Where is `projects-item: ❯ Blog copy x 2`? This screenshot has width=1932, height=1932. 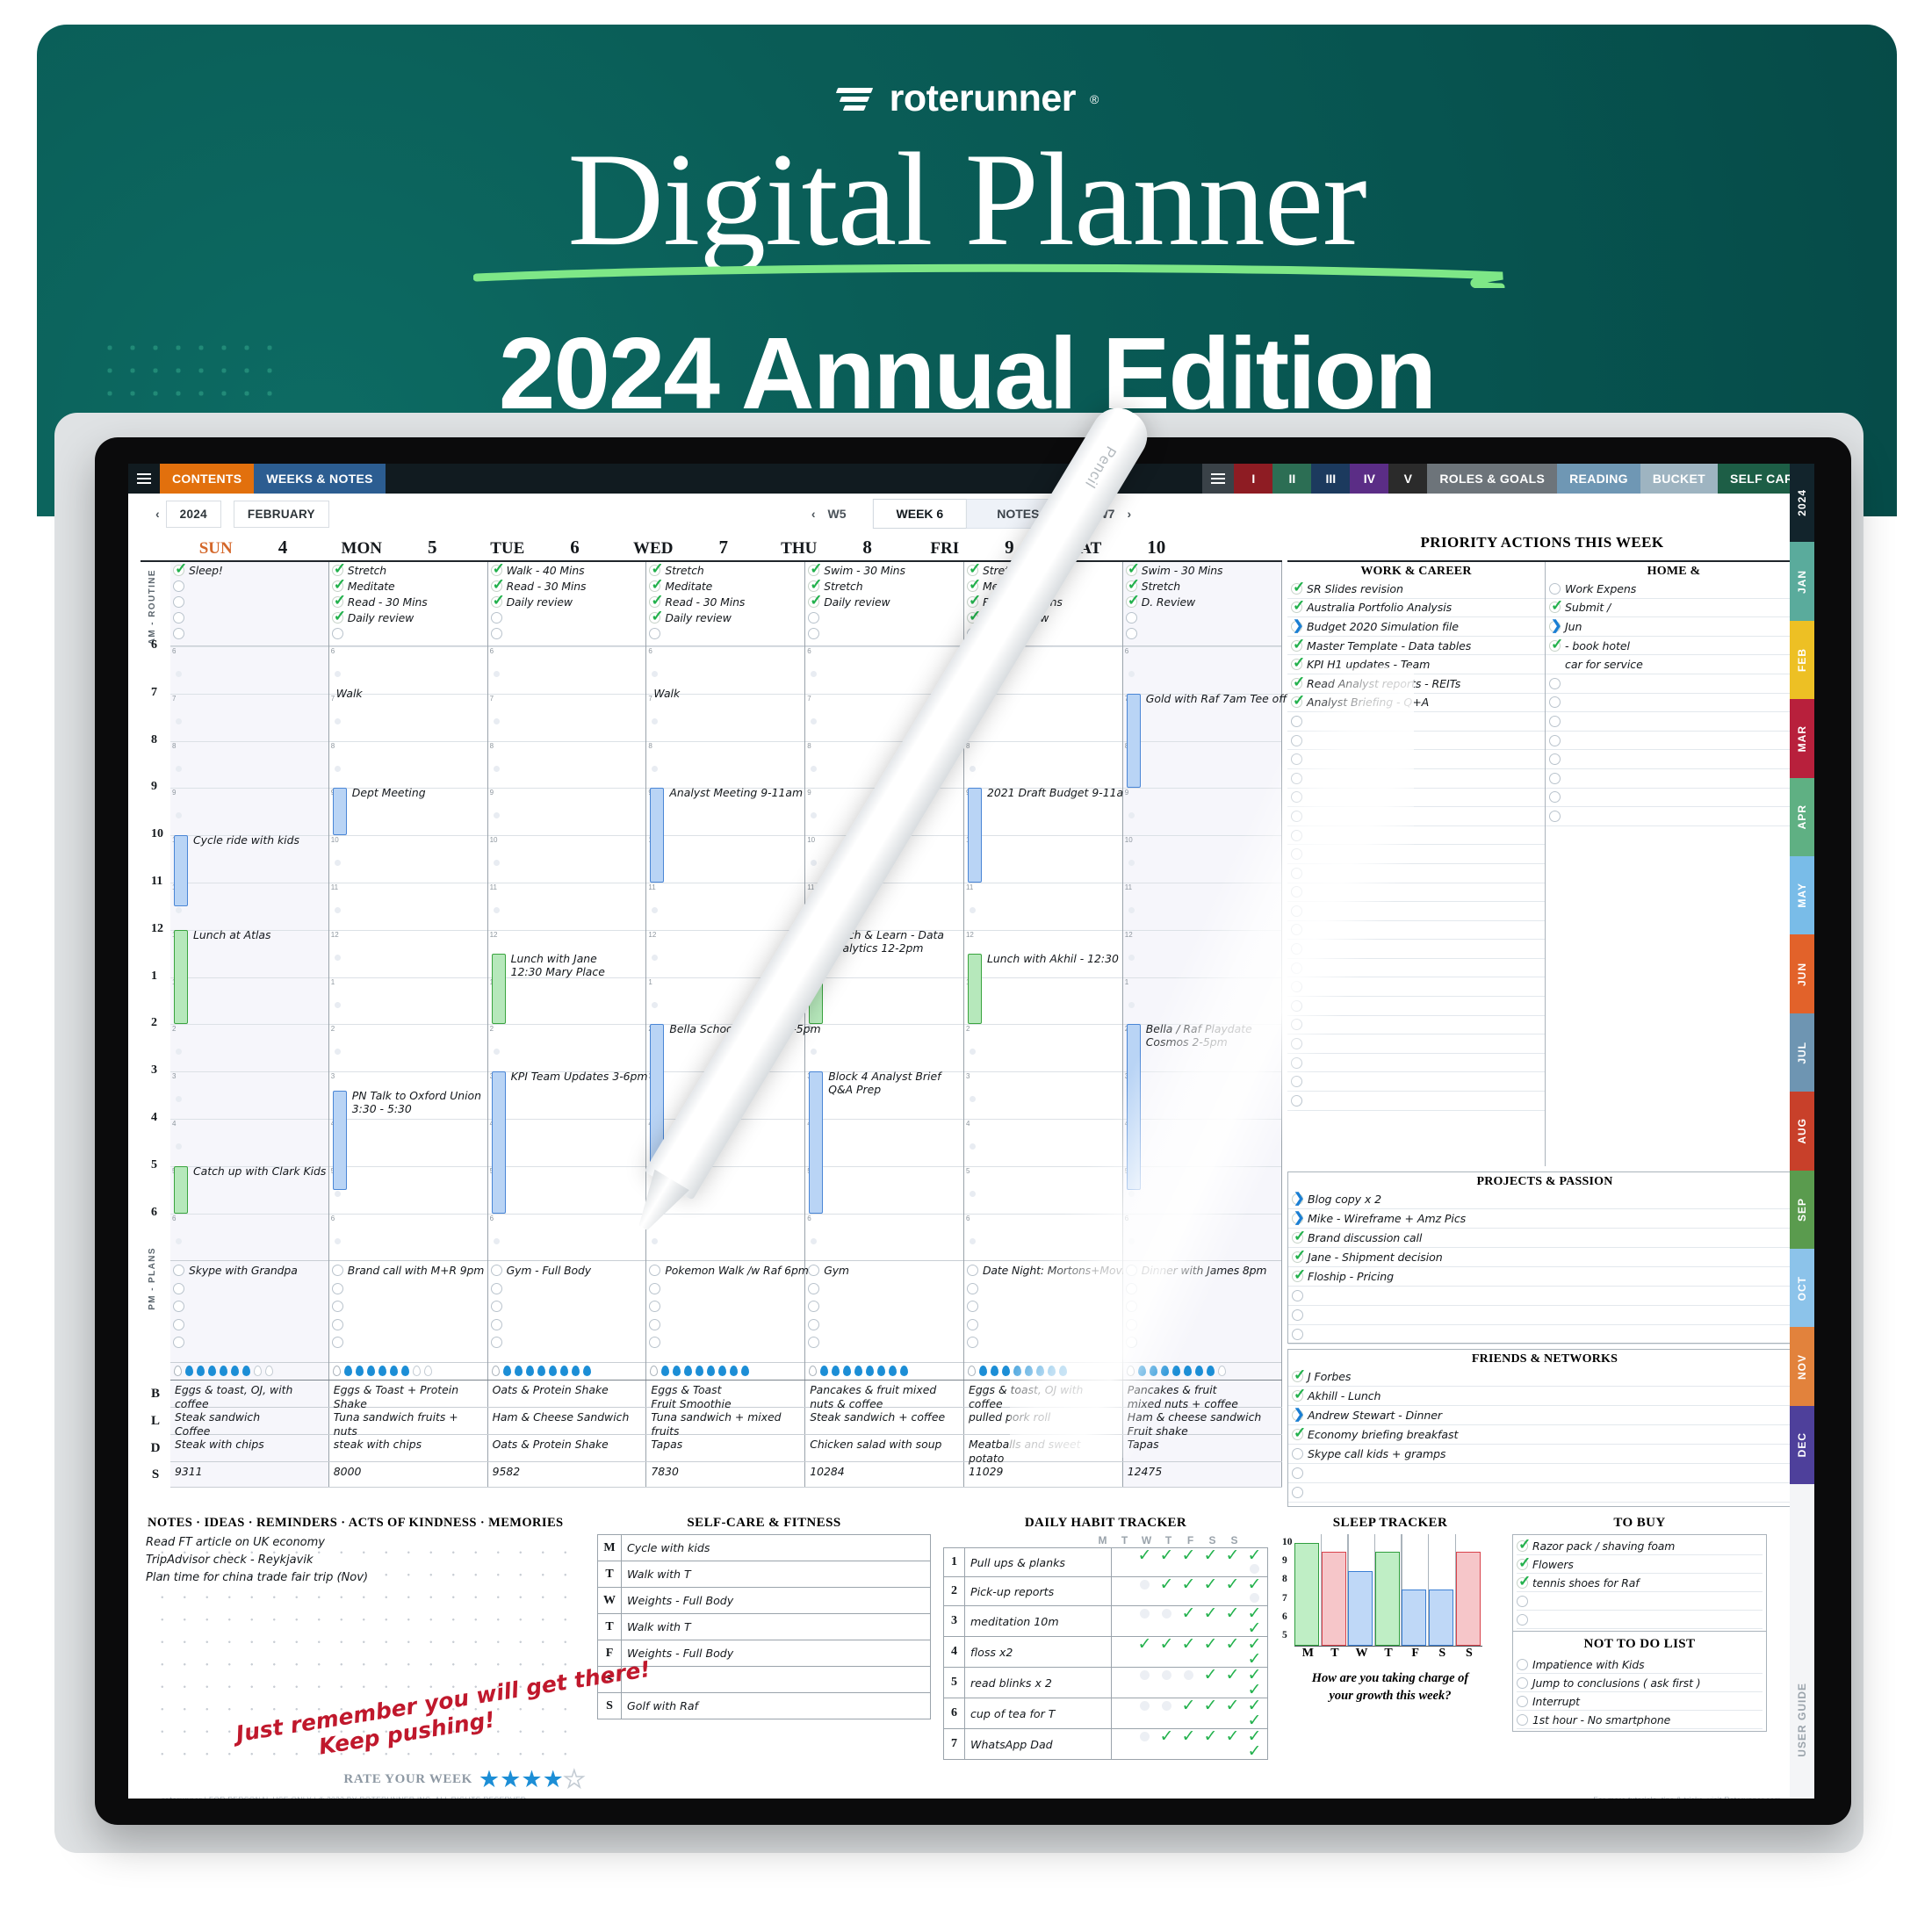
projects-item: ❯ Blog copy x 2 is located at coordinates (1545, 1200).